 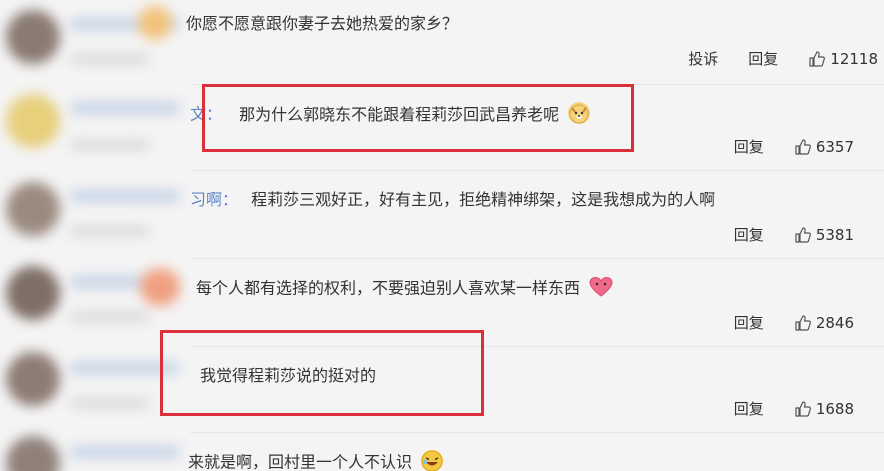 I want to click on comment-body: 每个人都有选择的权利，不要强迫别人喜欢某一样东西, so click(x=388, y=288).